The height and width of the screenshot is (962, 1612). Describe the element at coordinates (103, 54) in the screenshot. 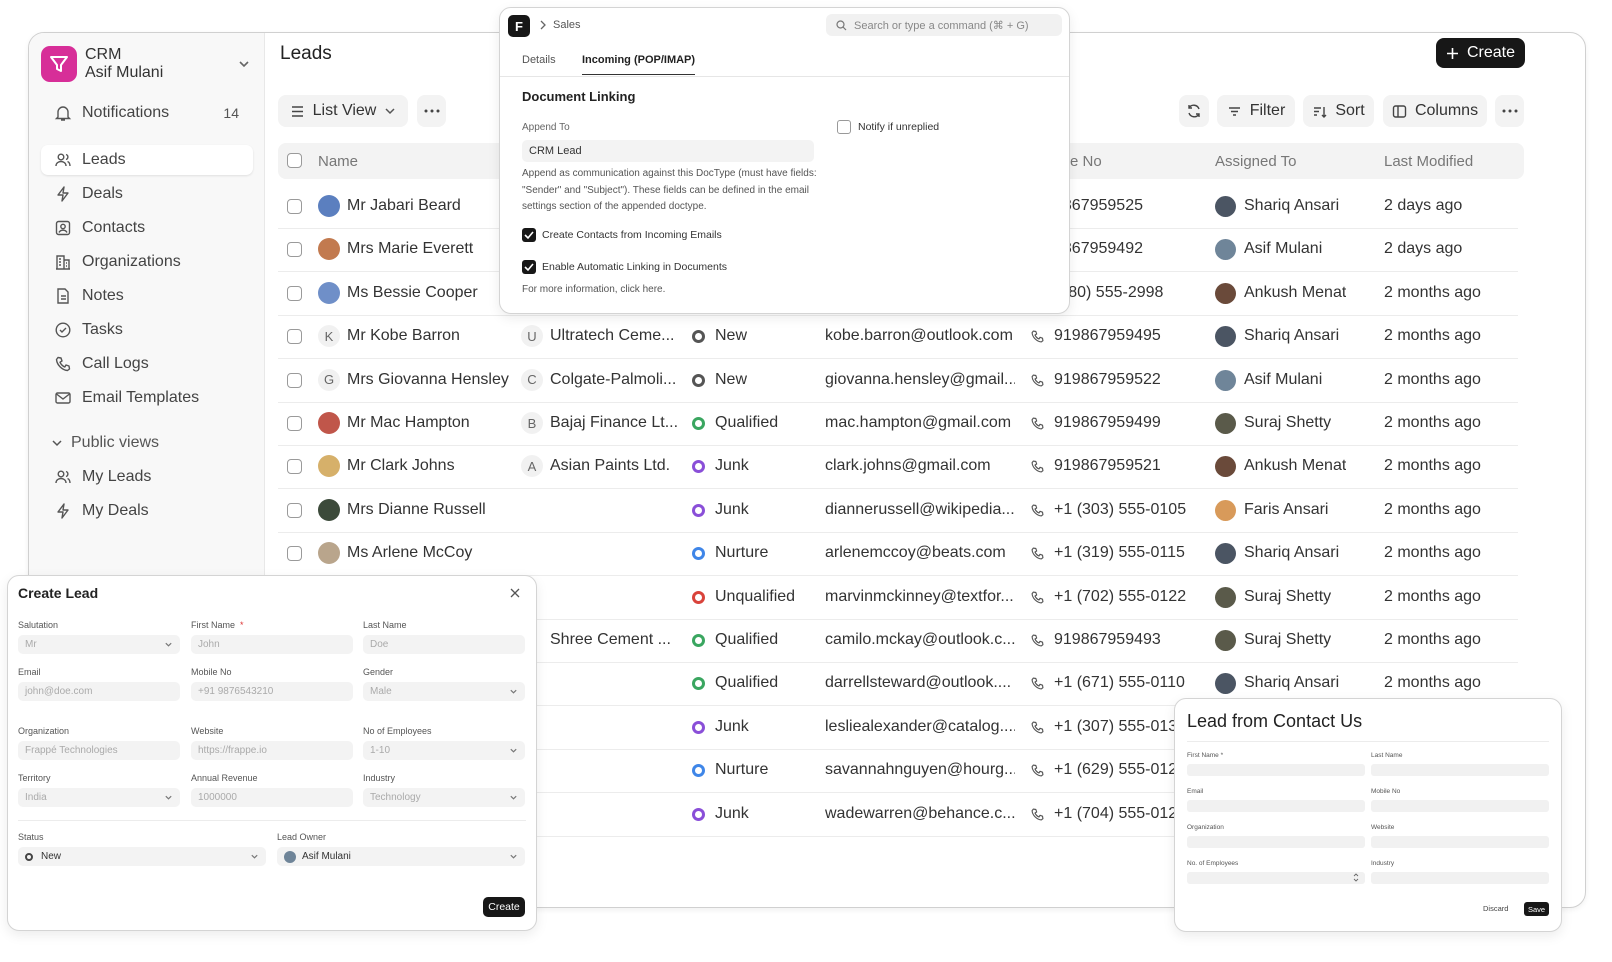

I see `brand-name: CRM` at that location.